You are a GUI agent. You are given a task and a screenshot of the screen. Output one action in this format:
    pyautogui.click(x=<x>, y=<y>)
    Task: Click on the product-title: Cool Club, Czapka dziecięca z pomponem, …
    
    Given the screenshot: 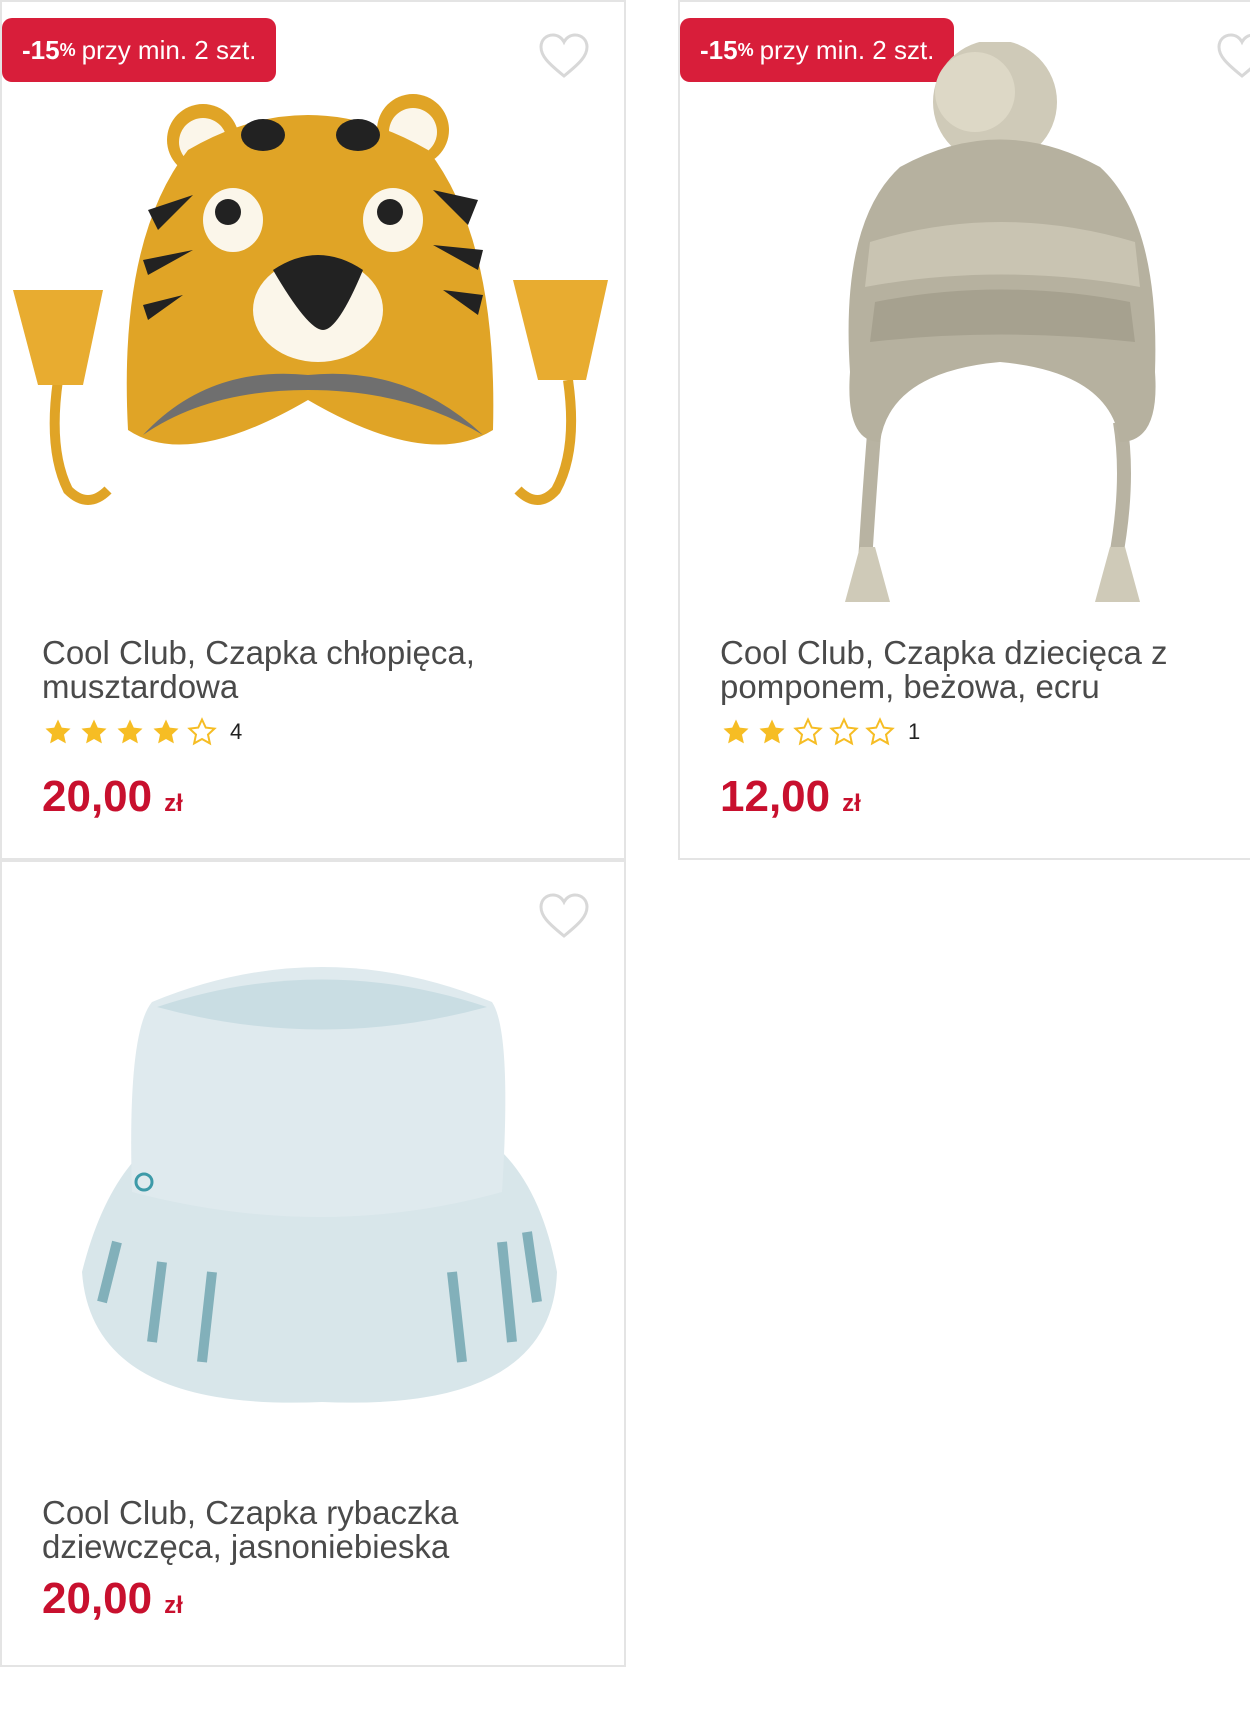 What is the action you would take?
    pyautogui.click(x=985, y=670)
    